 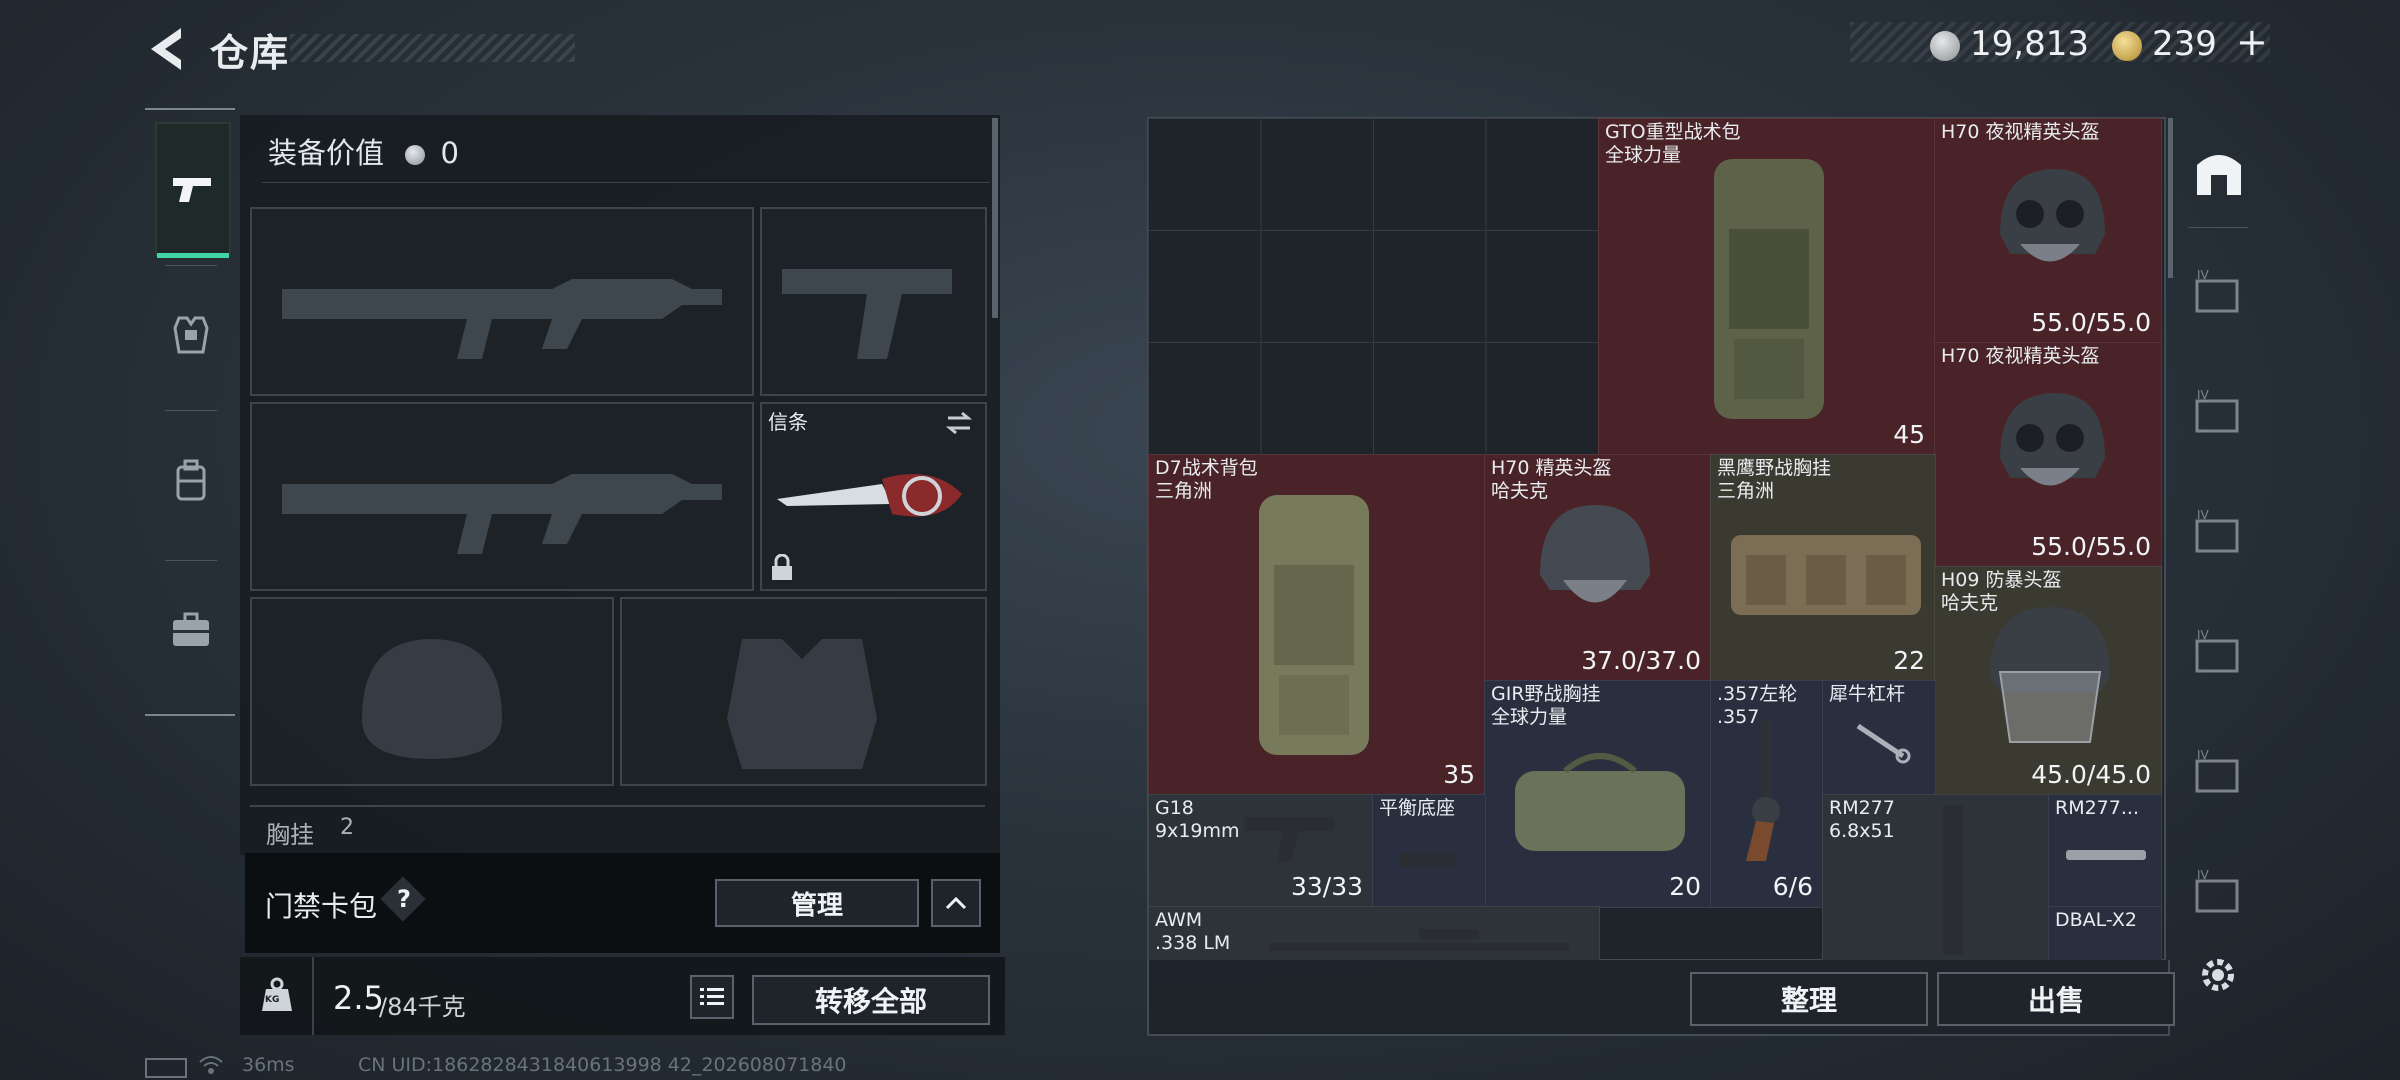 I want to click on briefcase-icon, so click(x=191, y=629).